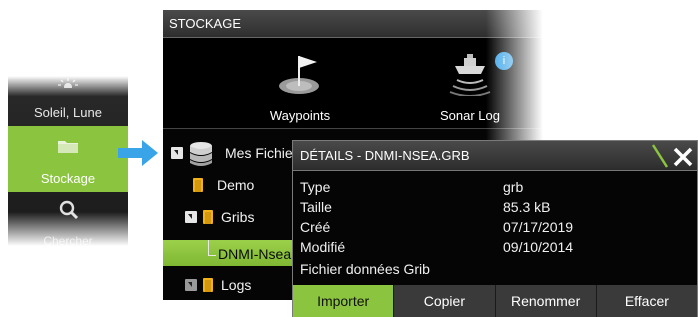  Describe the element at coordinates (315, 227) in the screenshot. I see `detail-key-created: Créé` at that location.